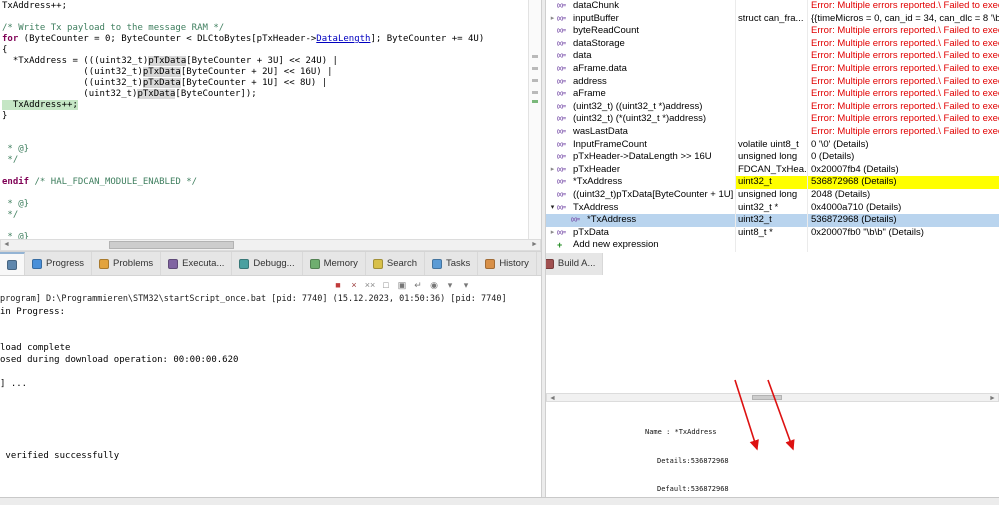 The height and width of the screenshot is (505, 999). I want to click on remove-launch-icon: ×, so click(354, 285).